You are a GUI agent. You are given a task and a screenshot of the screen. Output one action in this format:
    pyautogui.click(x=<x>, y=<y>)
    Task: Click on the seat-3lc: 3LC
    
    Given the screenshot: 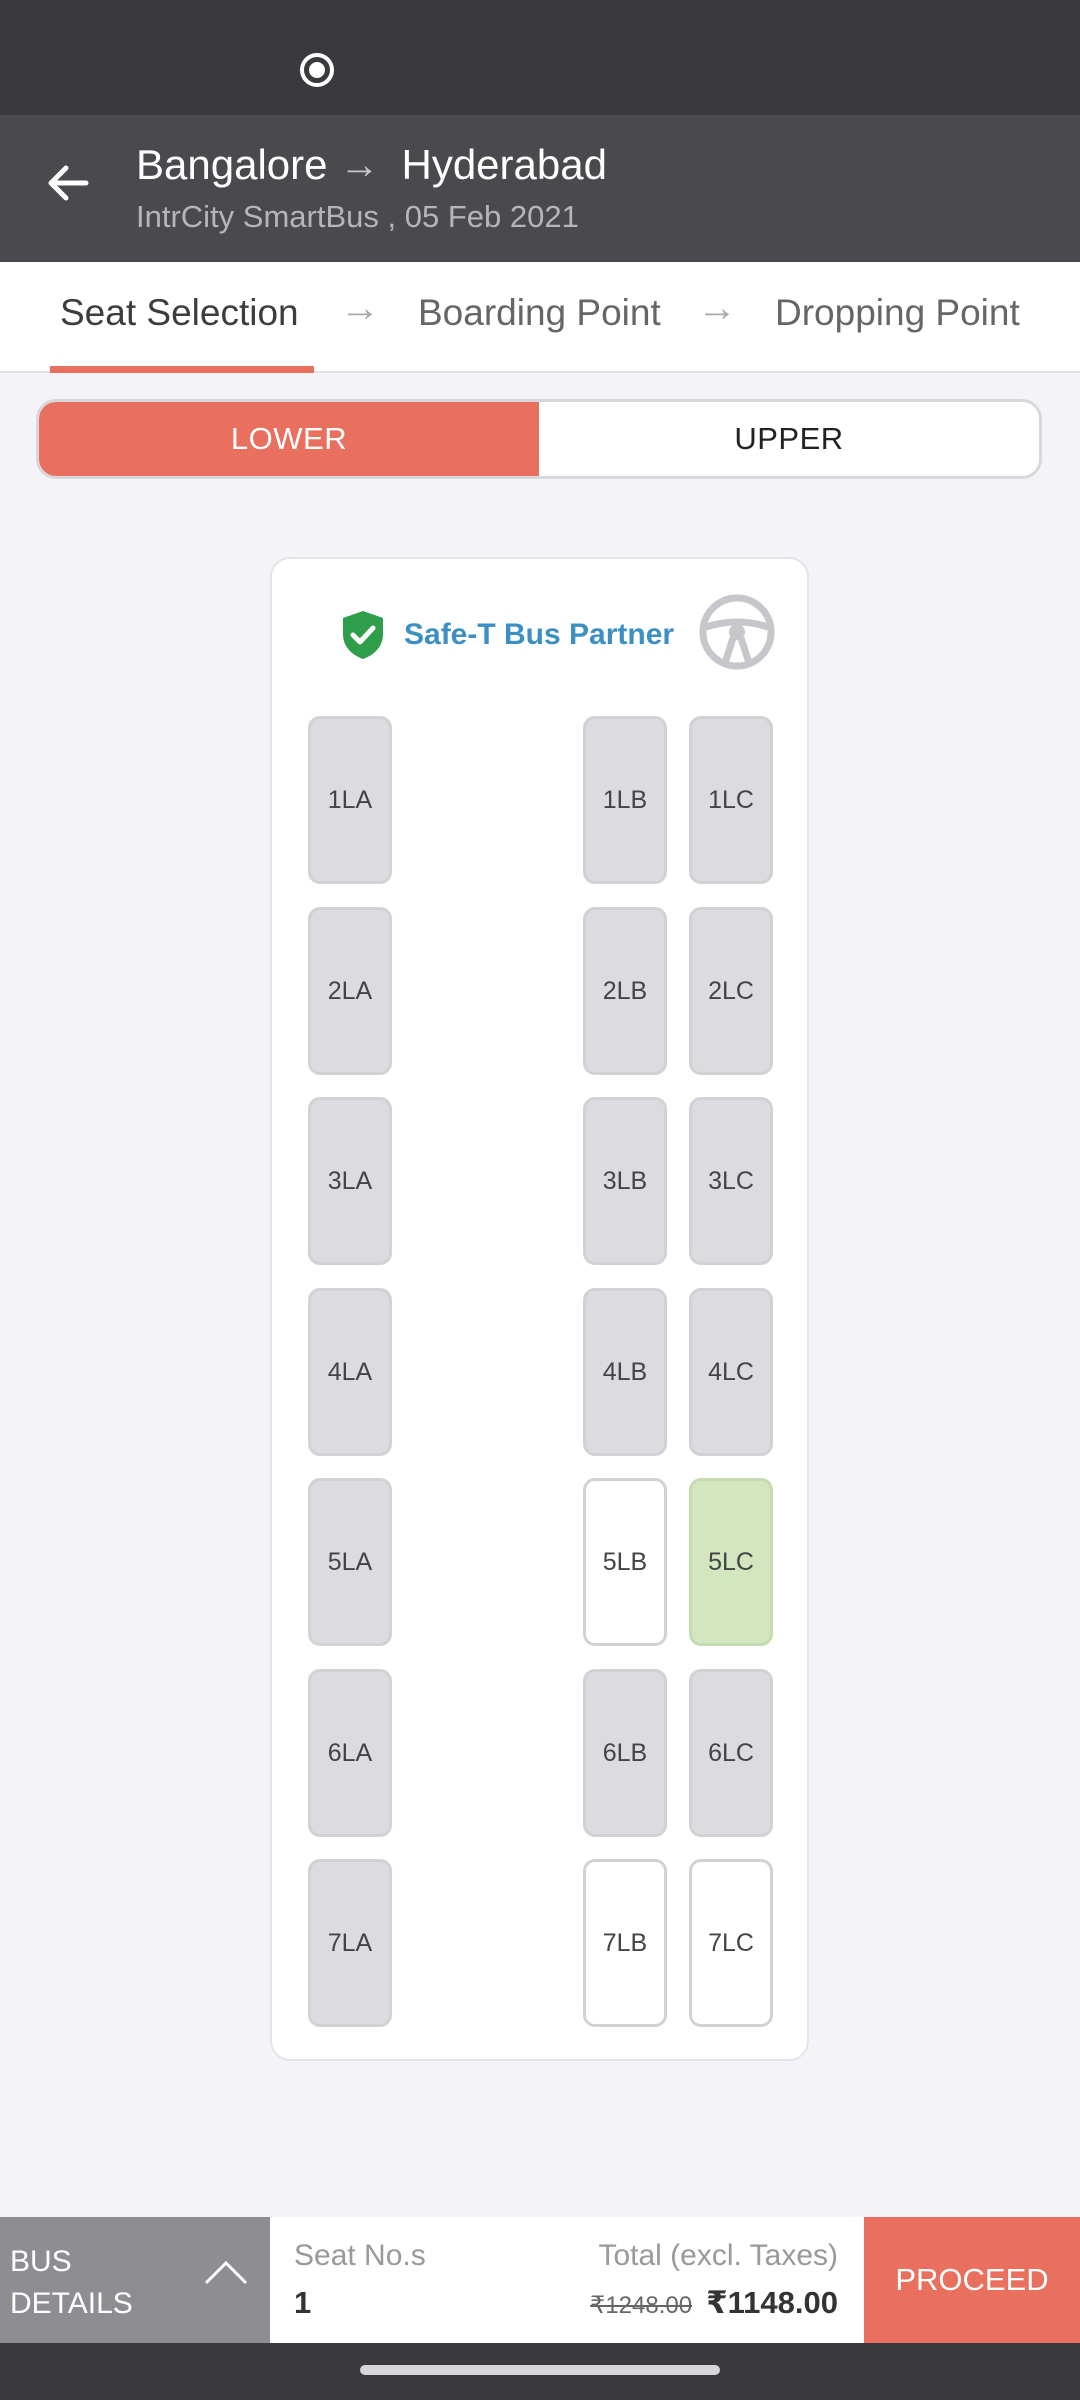 What is the action you would take?
    pyautogui.click(x=731, y=1181)
    